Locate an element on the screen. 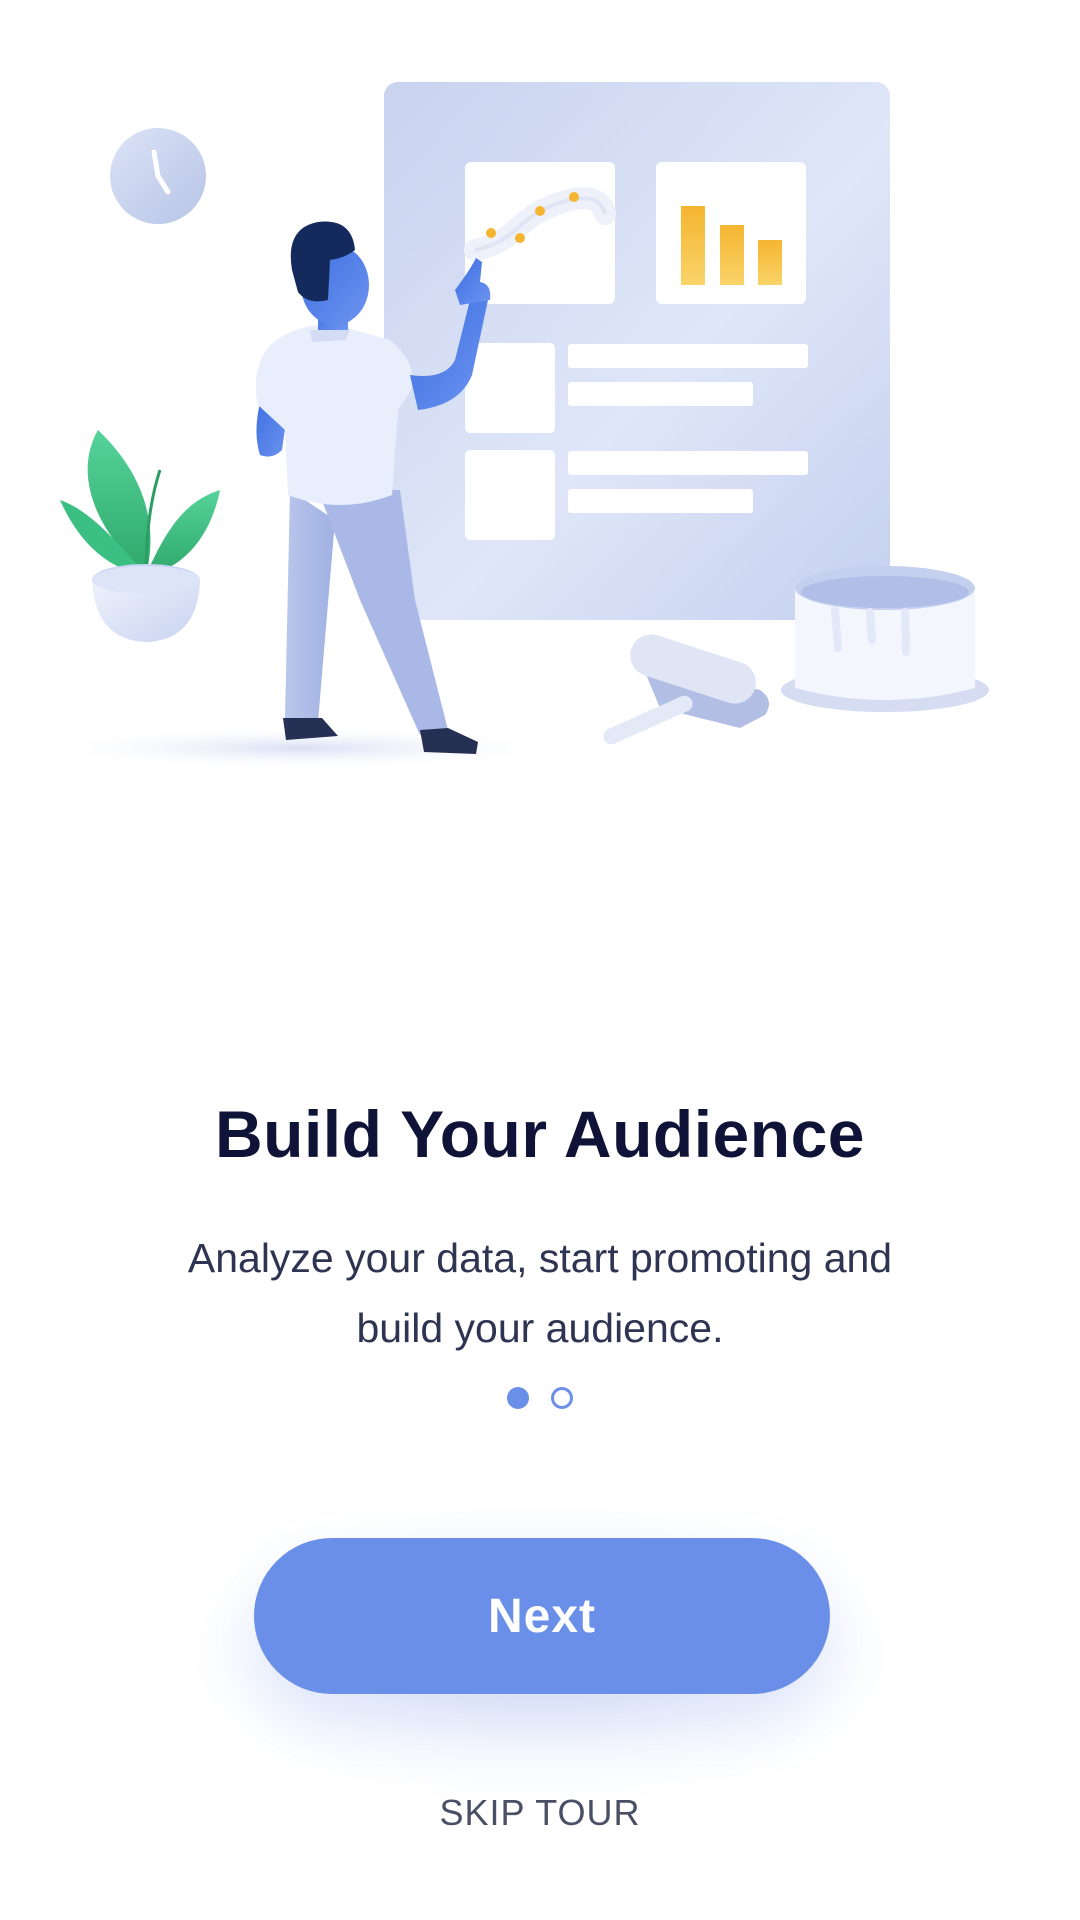 The image size is (1080, 1920). description-line: Analyze your data, start promoting and is located at coordinates (540, 1258).